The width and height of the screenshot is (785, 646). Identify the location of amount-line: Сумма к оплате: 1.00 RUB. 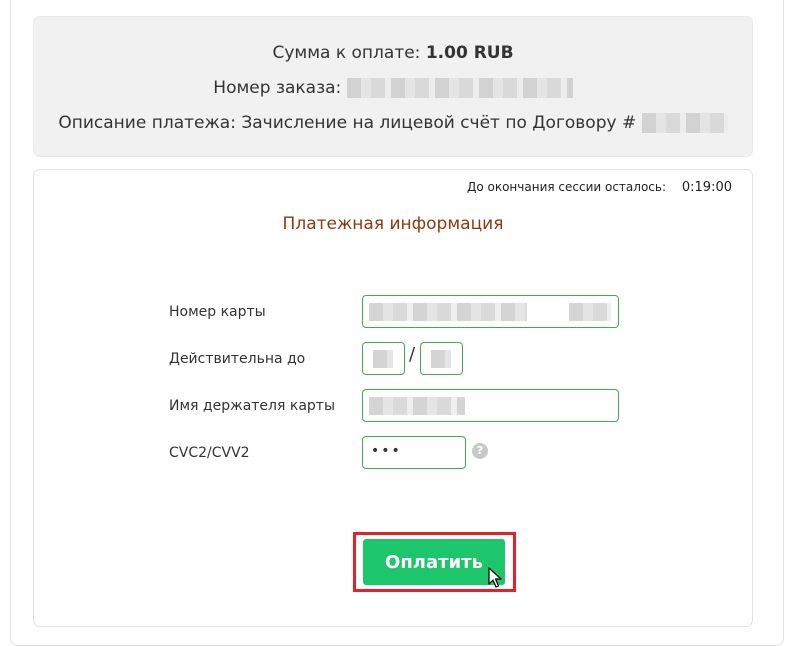
(393, 53).